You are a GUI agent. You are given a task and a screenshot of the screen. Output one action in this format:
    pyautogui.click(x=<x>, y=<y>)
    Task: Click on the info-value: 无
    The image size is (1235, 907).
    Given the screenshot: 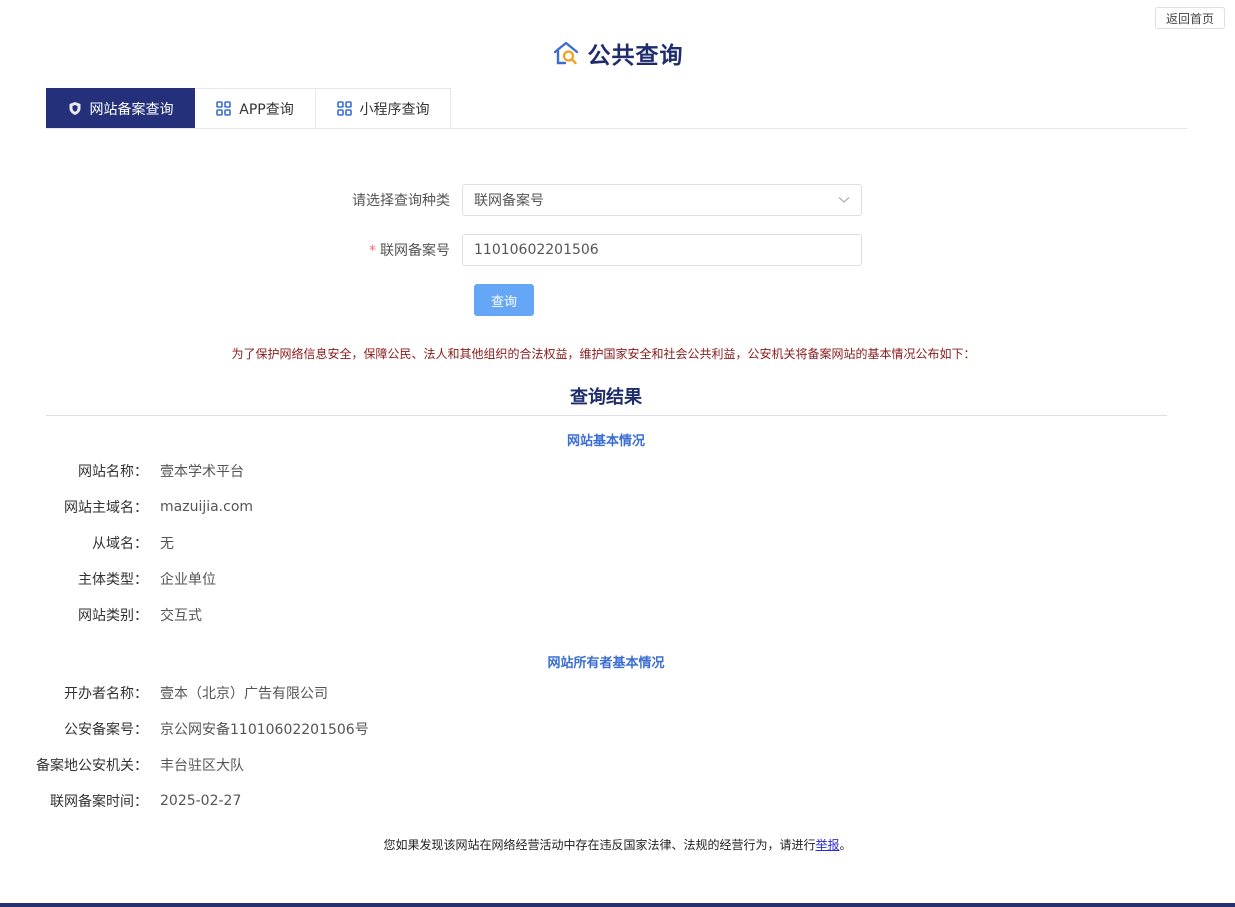 What is the action you would take?
    pyautogui.click(x=167, y=544)
    